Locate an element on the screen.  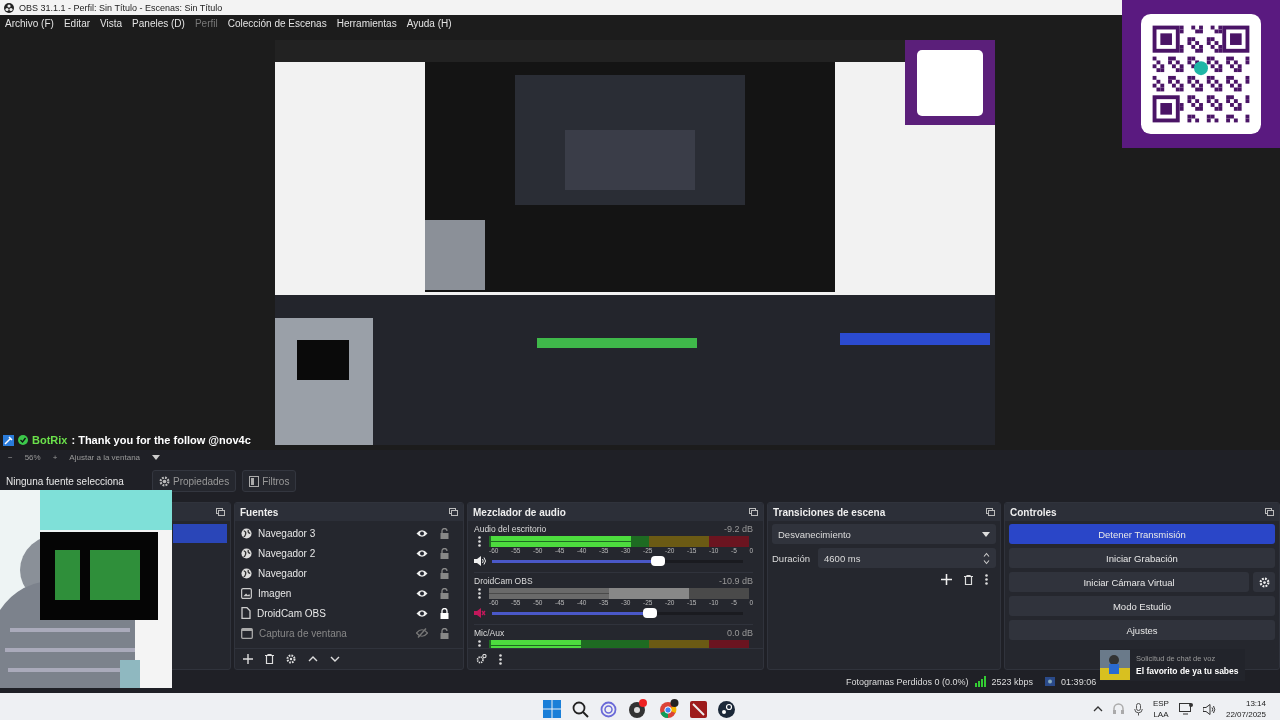
menu-item: Archivo (F) is located at coordinates (29, 23).